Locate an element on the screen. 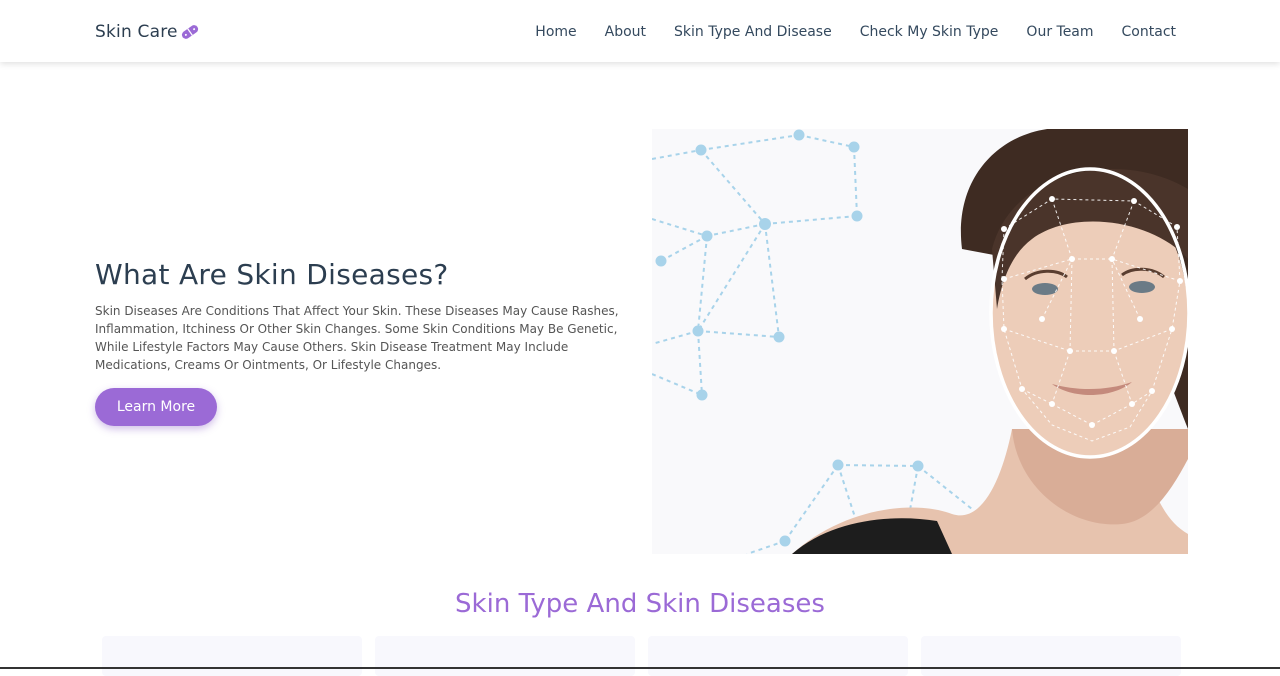 The height and width of the screenshot is (676, 1280). nav-our-team: Our Team is located at coordinates (1059, 32).